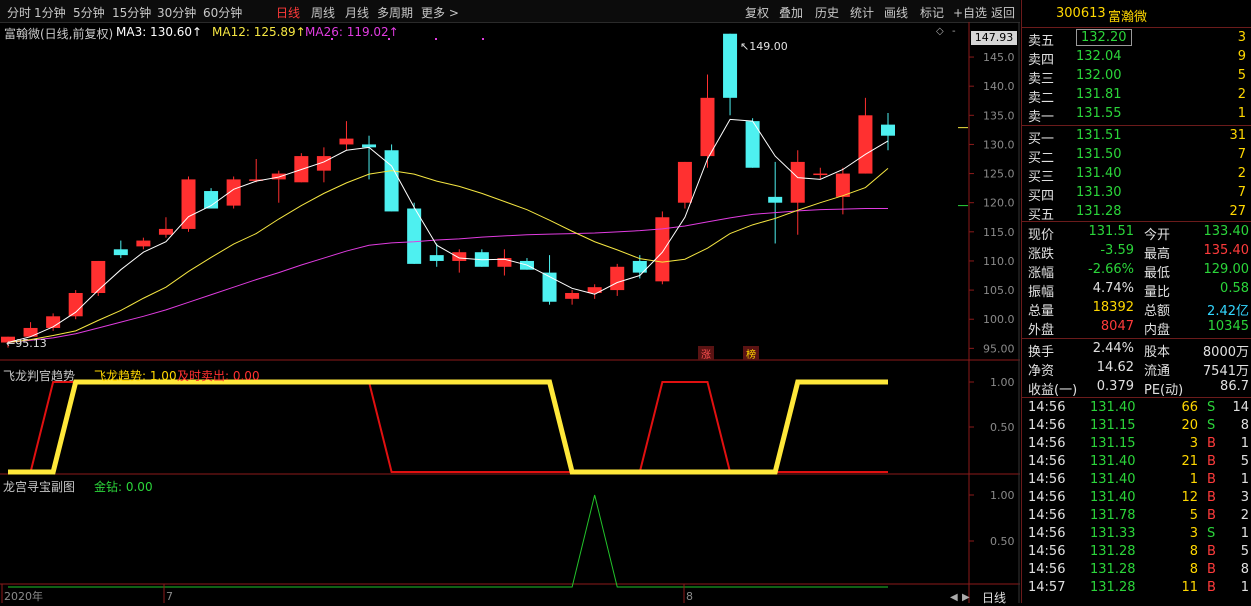  What do you see at coordinates (440, 12) in the screenshot?
I see `period-tab-10: 更多 >` at bounding box center [440, 12].